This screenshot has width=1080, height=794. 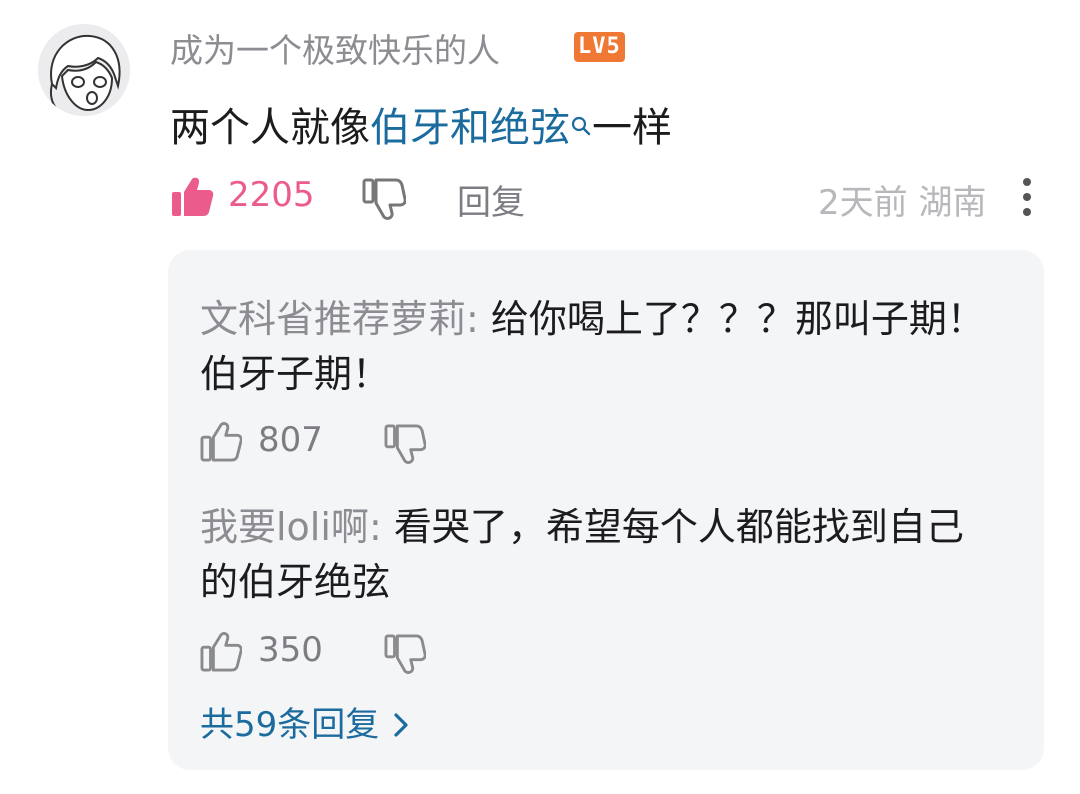 I want to click on avatar, so click(x=84, y=70).